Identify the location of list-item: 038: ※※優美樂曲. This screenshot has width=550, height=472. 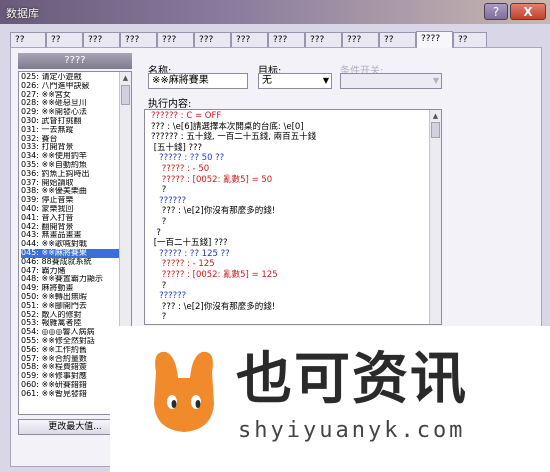
(70, 191).